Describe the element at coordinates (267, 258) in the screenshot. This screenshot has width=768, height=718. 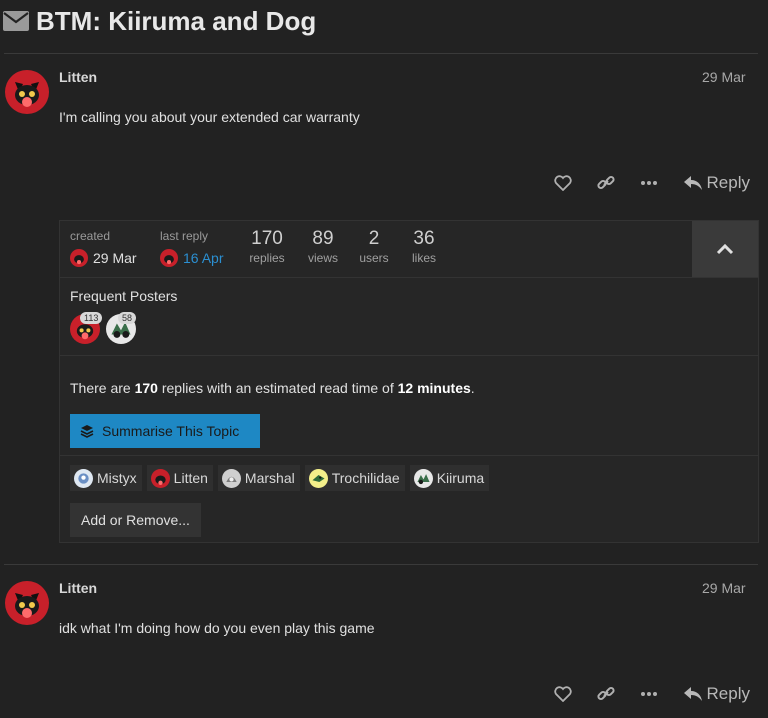
I see `replies-label: replies` at that location.